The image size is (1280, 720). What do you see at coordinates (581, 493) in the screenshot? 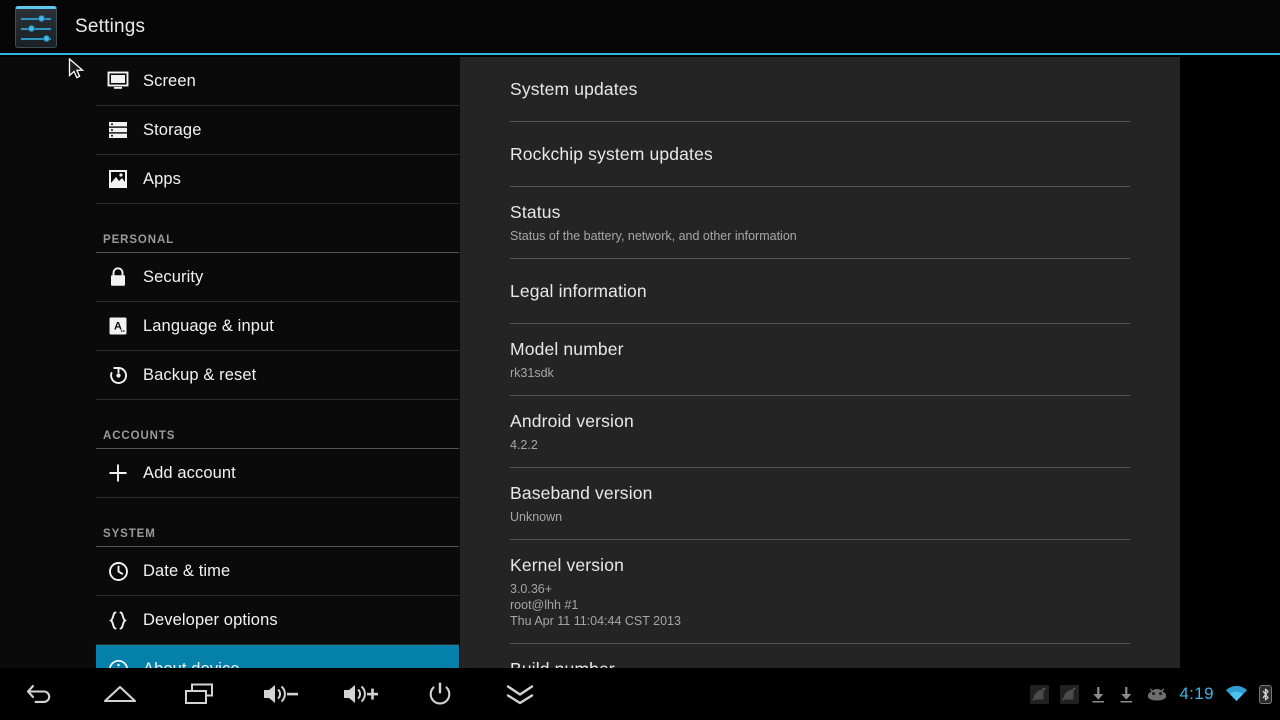
I see `preference-title: Baseband version` at bounding box center [581, 493].